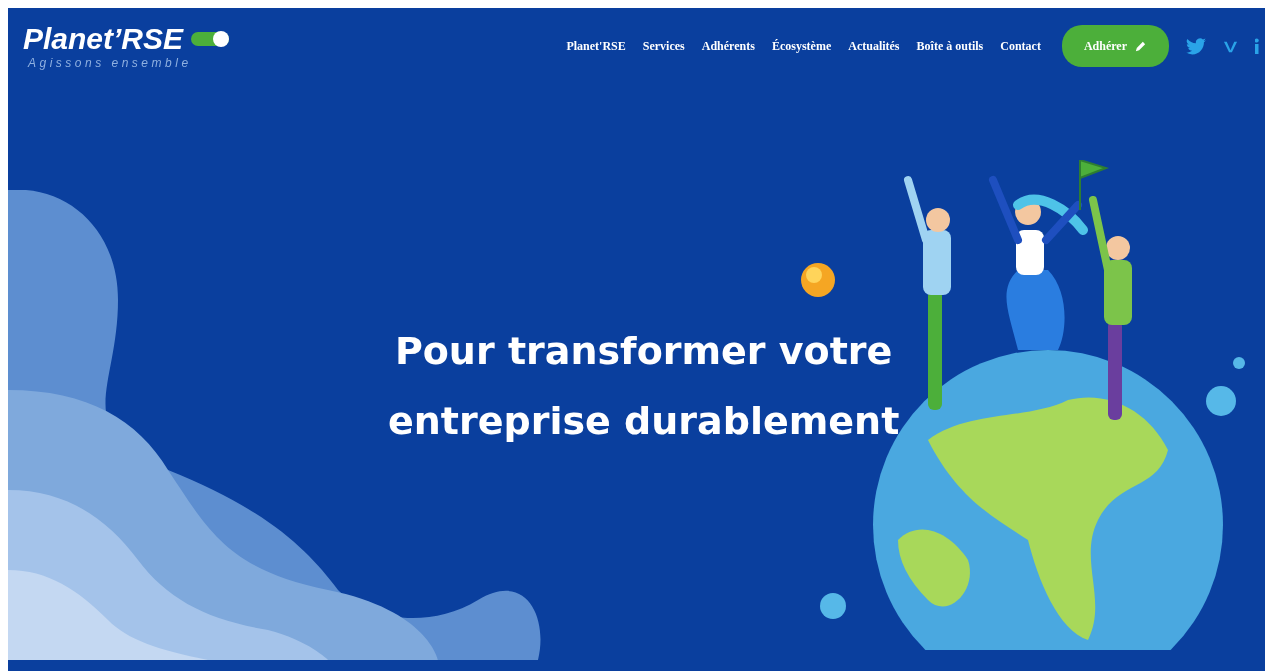  What do you see at coordinates (644, 386) in the screenshot?
I see `hero-headline: Pour transformer votre entreprise durablement` at bounding box center [644, 386].